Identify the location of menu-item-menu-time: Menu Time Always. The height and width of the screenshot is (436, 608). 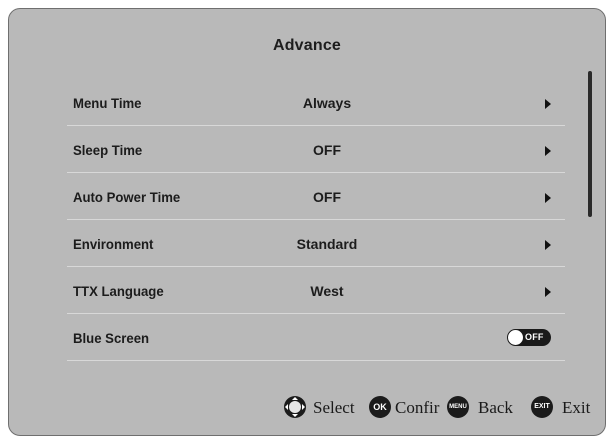
(316, 102).